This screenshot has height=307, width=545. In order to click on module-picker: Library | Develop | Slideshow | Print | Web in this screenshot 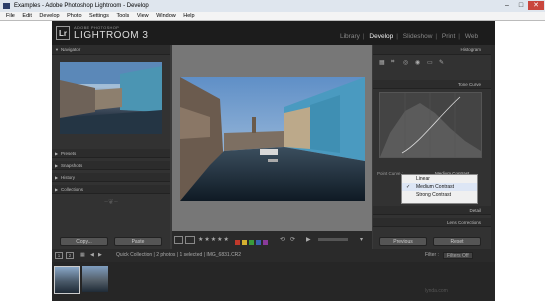, I will do `click(416, 36)`.